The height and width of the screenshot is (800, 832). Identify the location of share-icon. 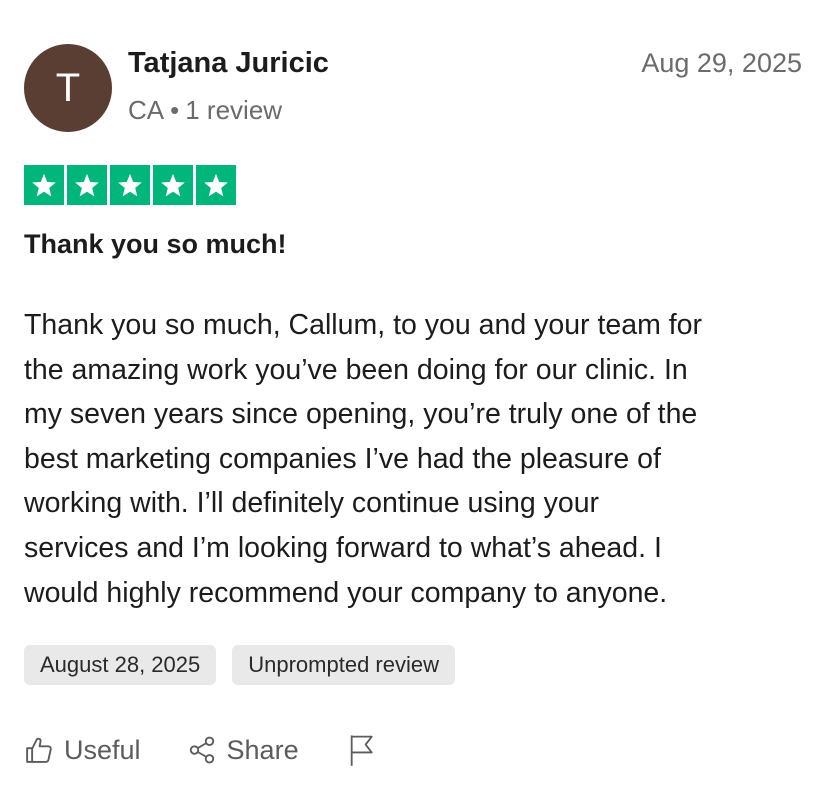
(202, 750).